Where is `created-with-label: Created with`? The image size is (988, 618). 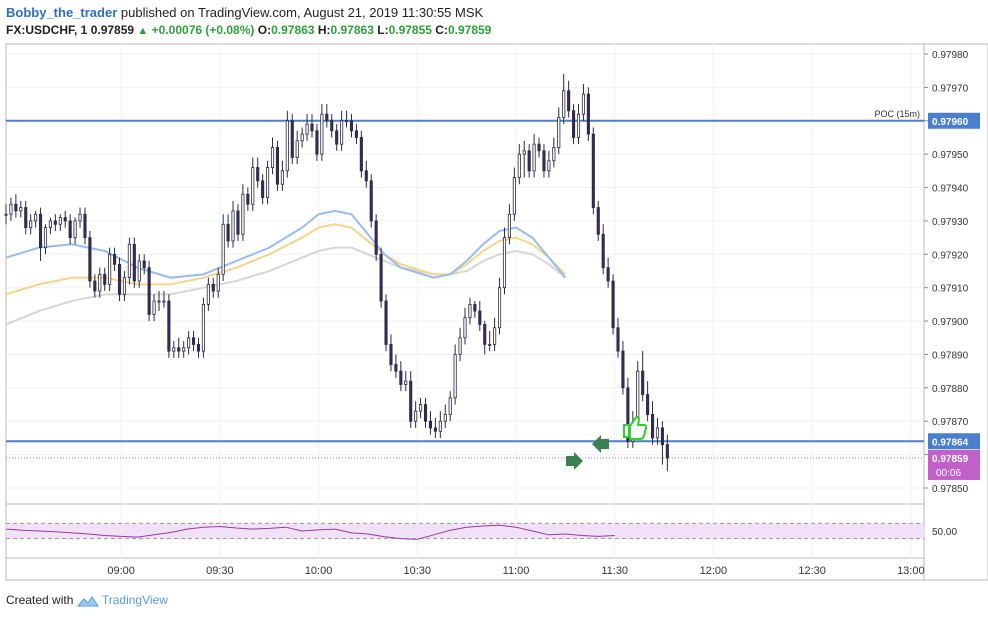 created-with-label: Created with is located at coordinates (40, 600).